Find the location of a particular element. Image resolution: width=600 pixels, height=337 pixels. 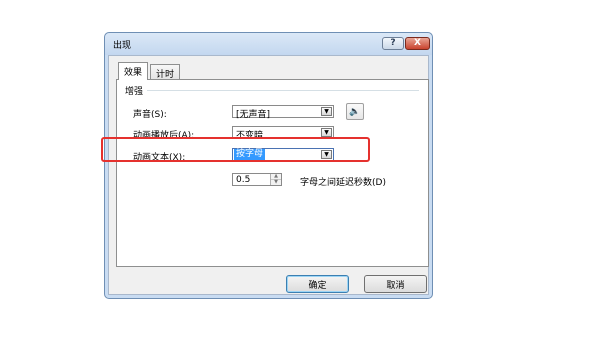

spinner-buttons: ▲ ▼ is located at coordinates (275, 179).